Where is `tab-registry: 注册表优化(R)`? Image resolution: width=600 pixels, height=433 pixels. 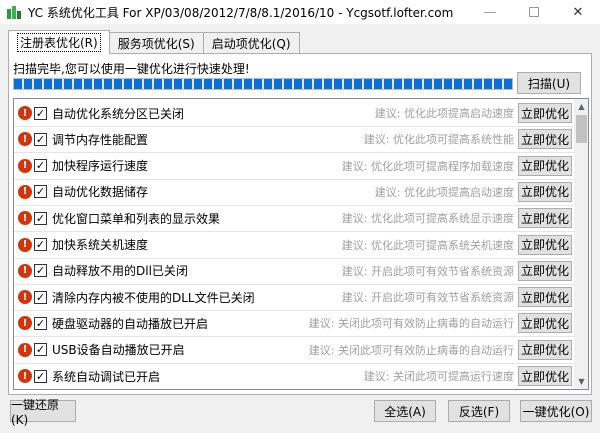
tab-registry: 注册表优化(R) is located at coordinates (59, 42).